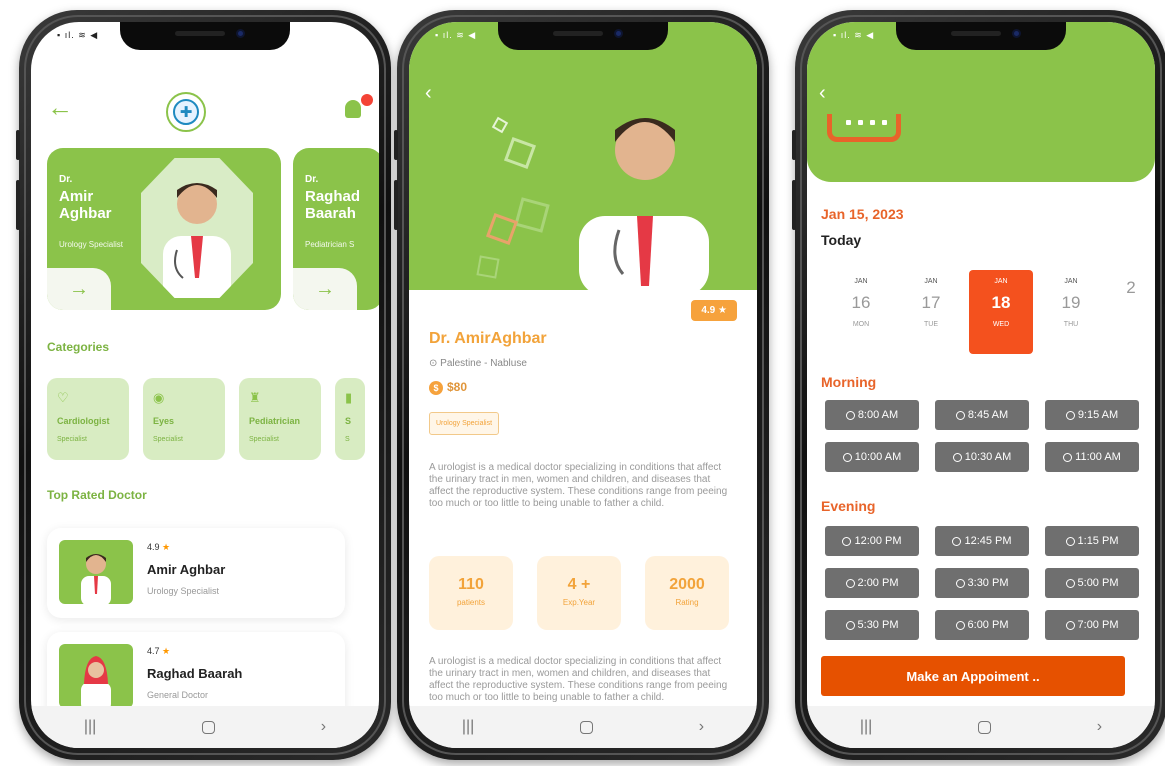  I want to click on time-slot: 7:00 PM, so click(1092, 625).